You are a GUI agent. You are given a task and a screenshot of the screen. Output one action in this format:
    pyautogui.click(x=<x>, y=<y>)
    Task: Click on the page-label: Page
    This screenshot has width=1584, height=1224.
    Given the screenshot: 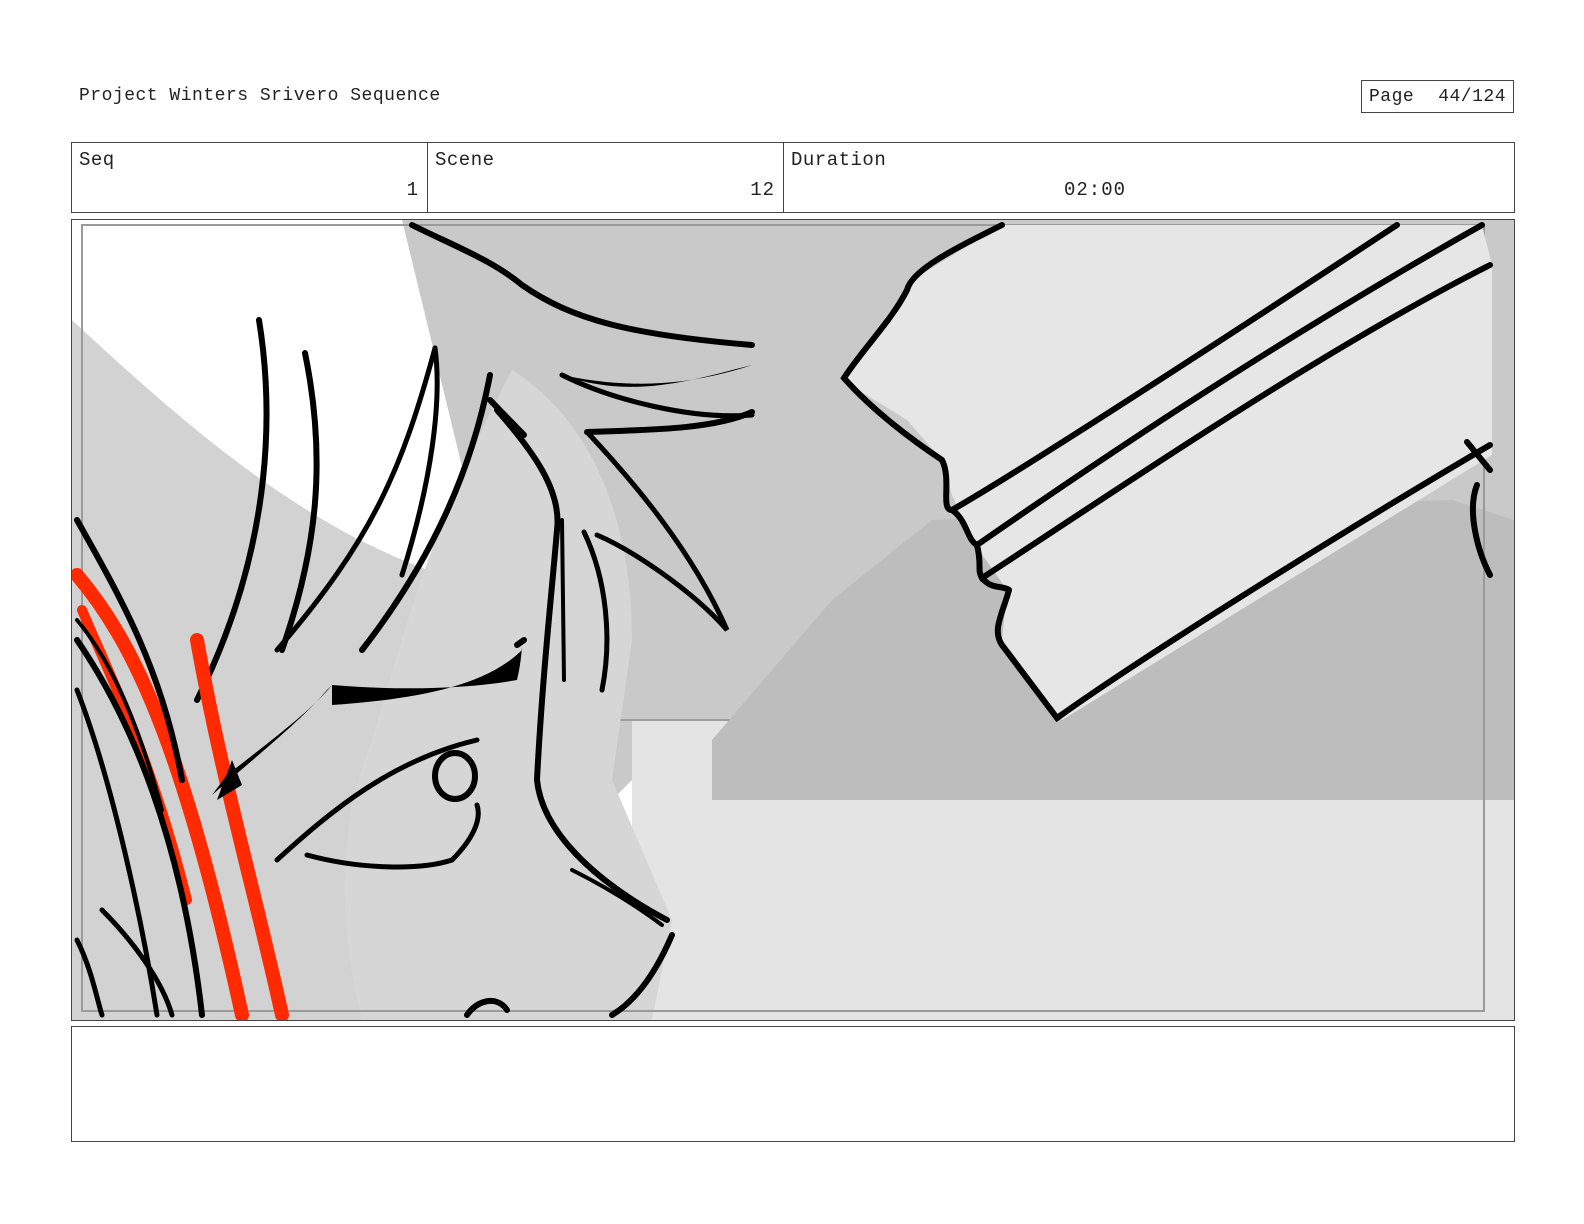 What is the action you would take?
    pyautogui.click(x=1391, y=96)
    